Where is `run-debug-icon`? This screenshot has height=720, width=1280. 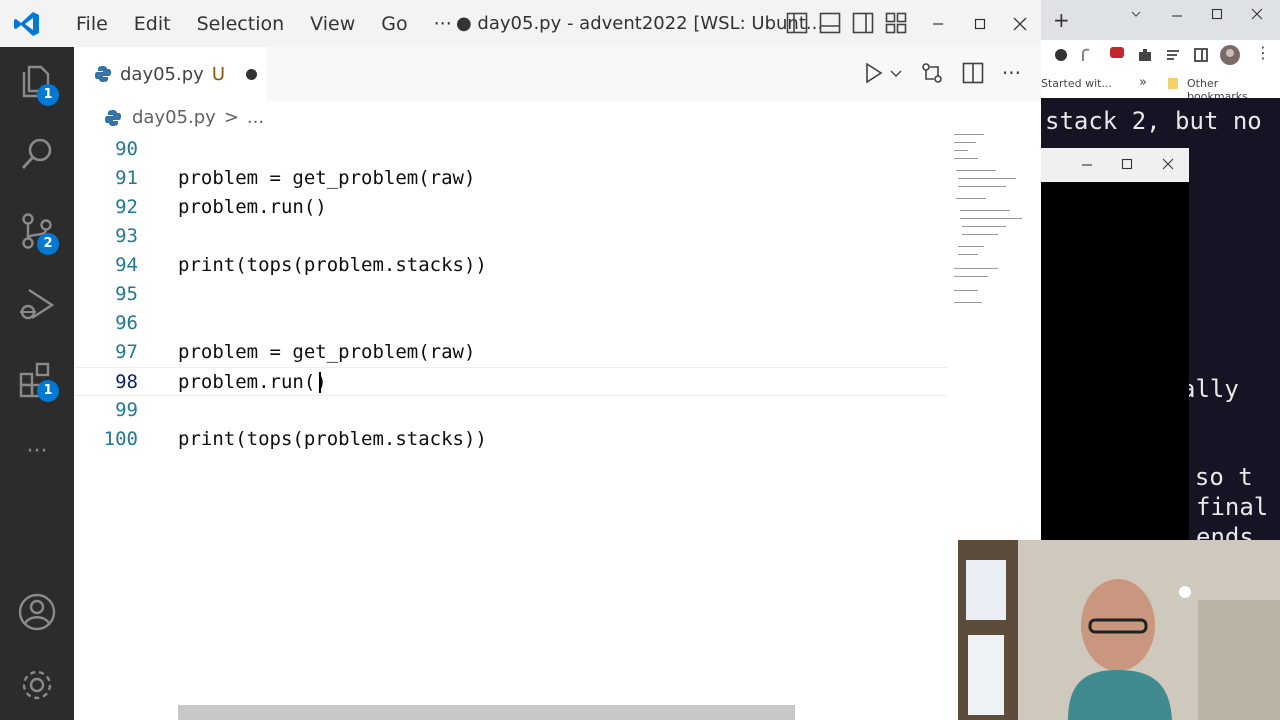 run-debug-icon is located at coordinates (37, 304).